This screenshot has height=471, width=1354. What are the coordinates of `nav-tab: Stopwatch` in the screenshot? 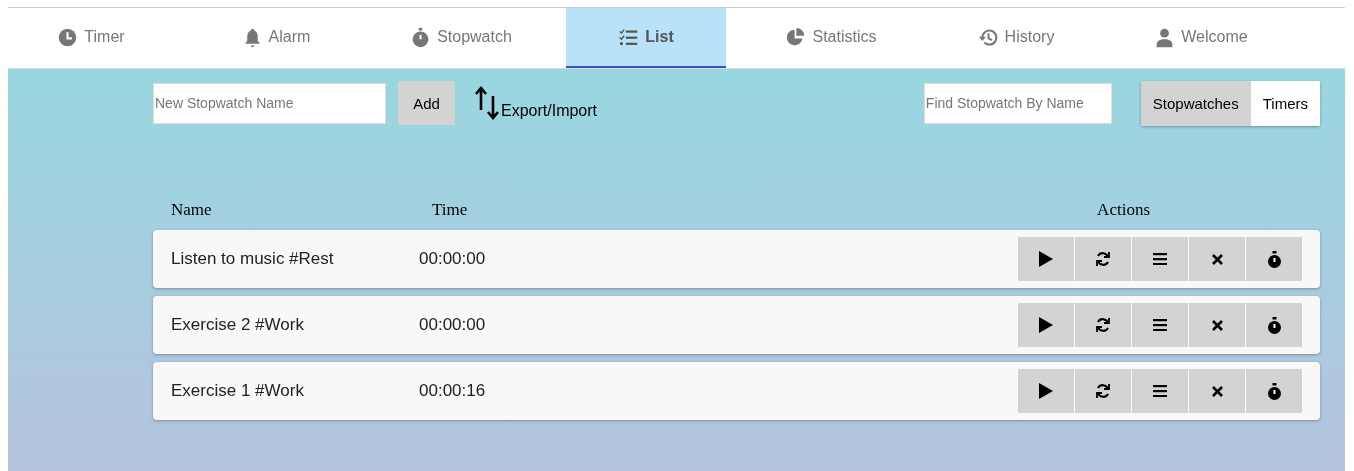 It's located at (461, 38).